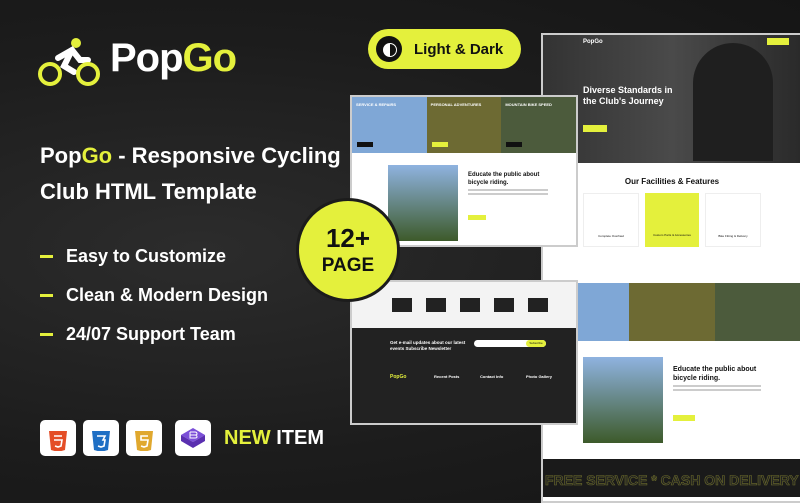 This screenshot has width=800, height=503. I want to click on partner-logos, so click(464, 305).